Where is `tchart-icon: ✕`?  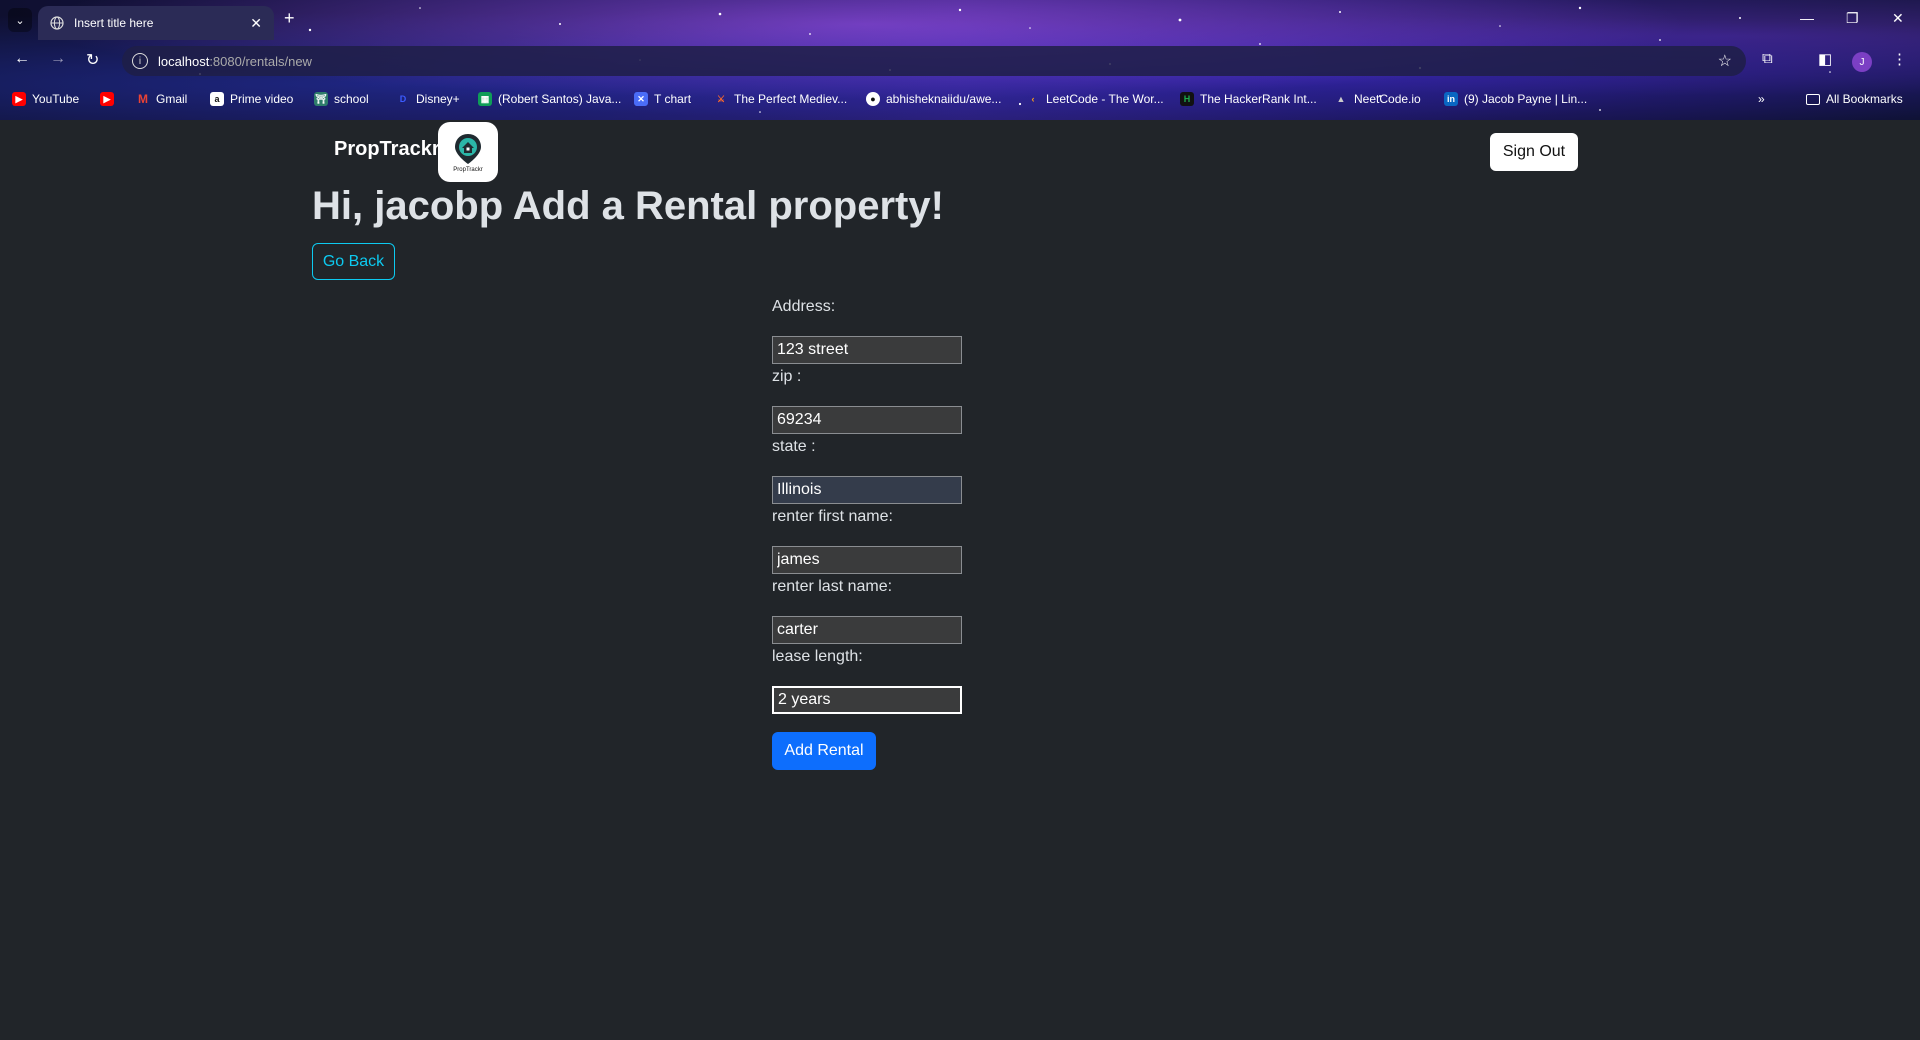
tchart-icon: ✕ is located at coordinates (641, 99).